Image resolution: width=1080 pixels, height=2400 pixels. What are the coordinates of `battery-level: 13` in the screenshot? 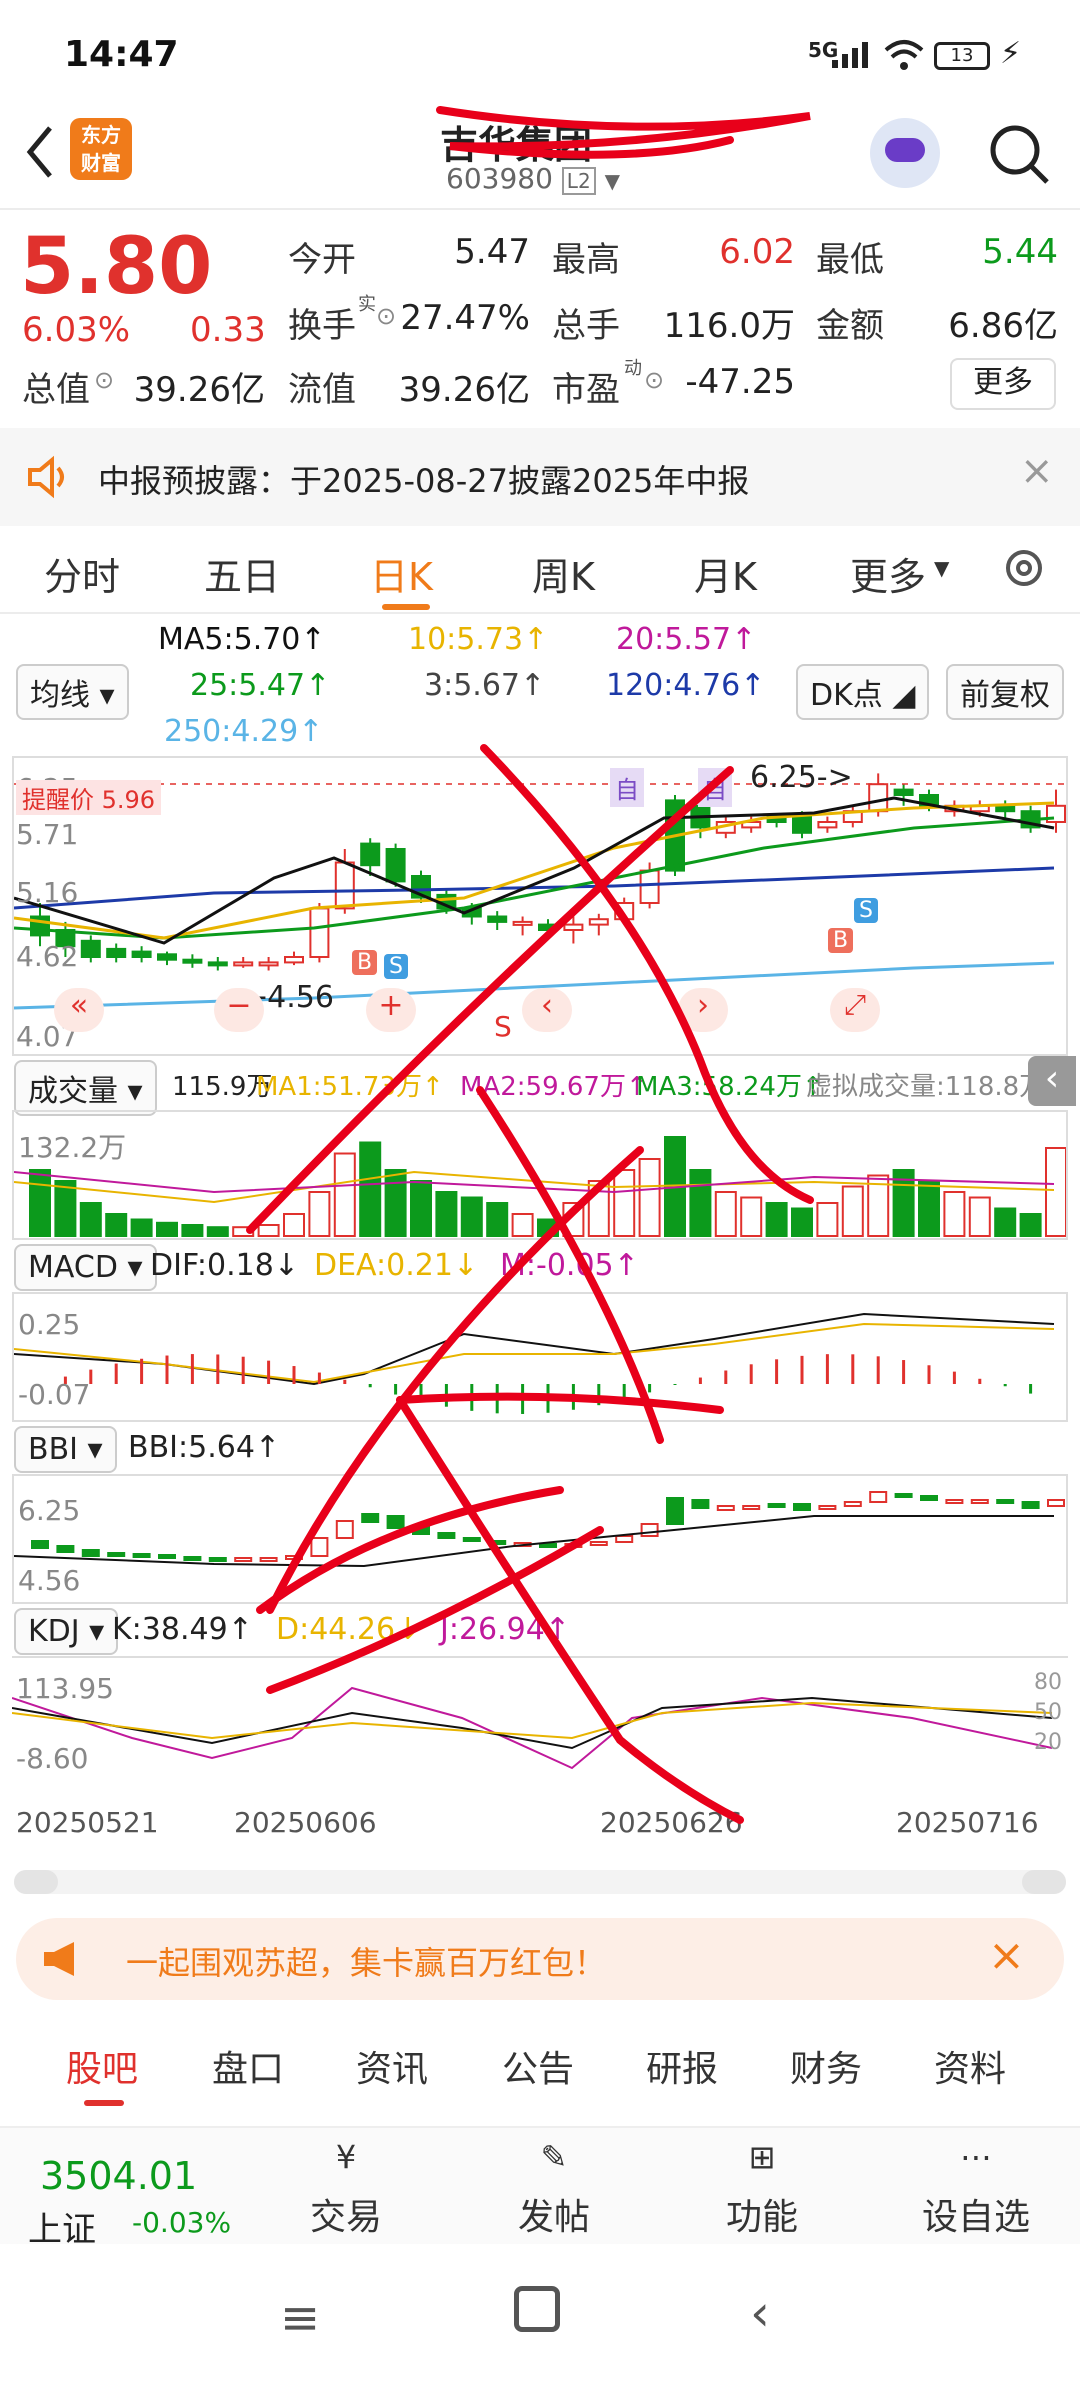 It's located at (962, 55).